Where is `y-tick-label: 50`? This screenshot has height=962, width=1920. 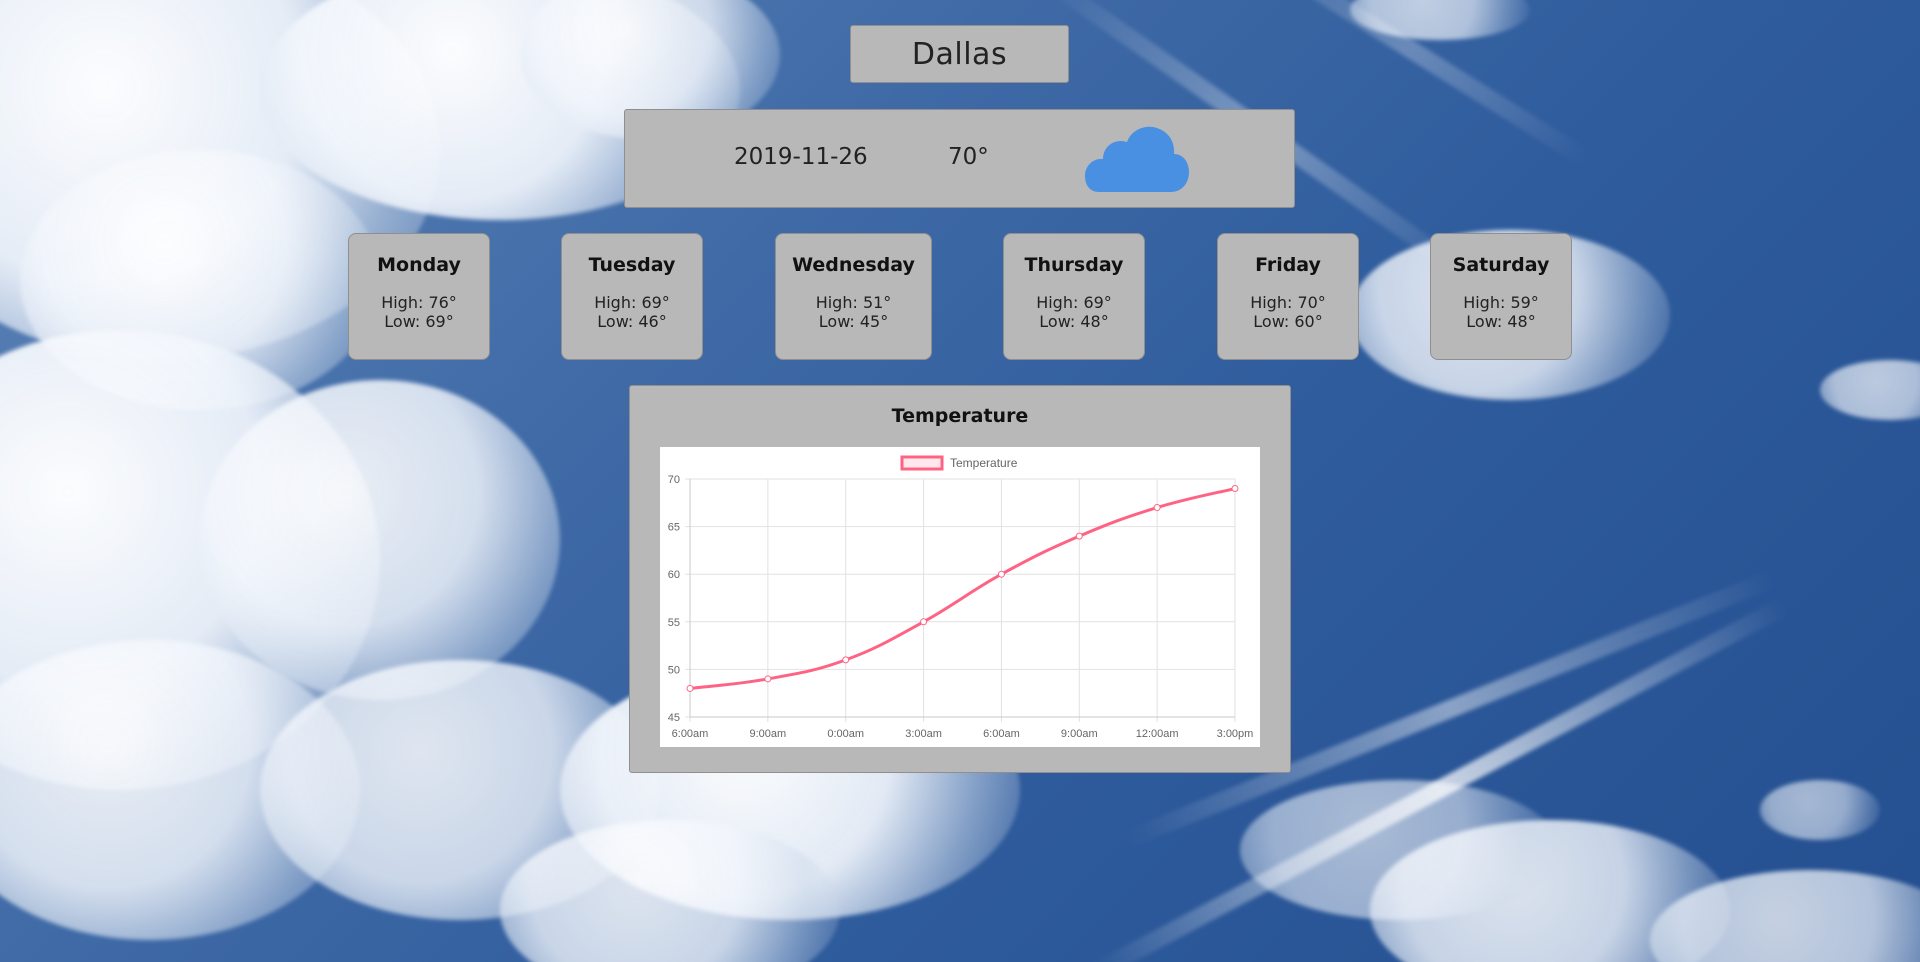 y-tick-label: 50 is located at coordinates (674, 670).